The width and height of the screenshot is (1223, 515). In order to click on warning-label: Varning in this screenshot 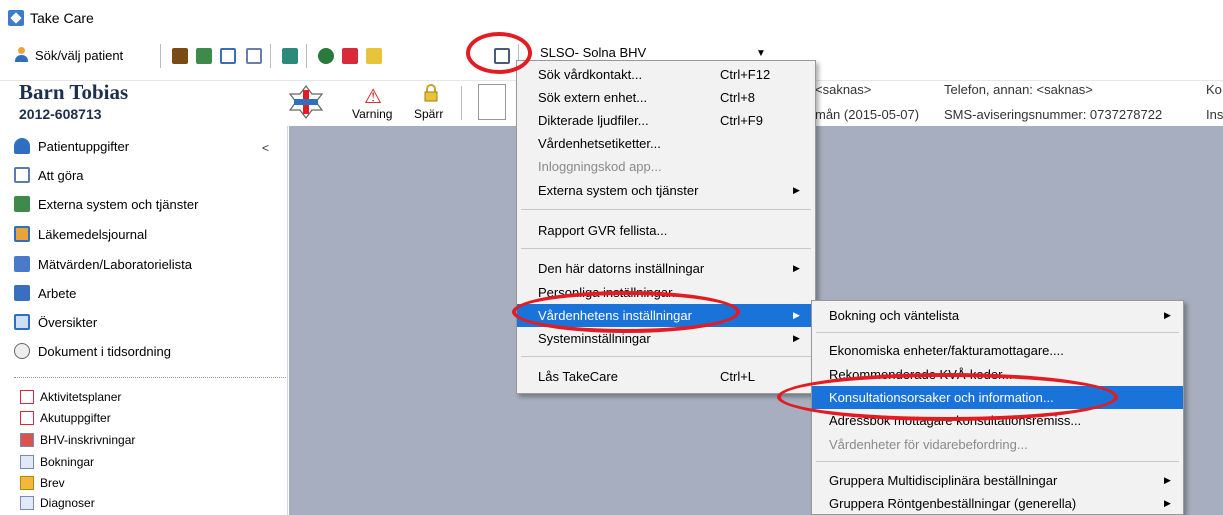, I will do `click(372, 114)`.